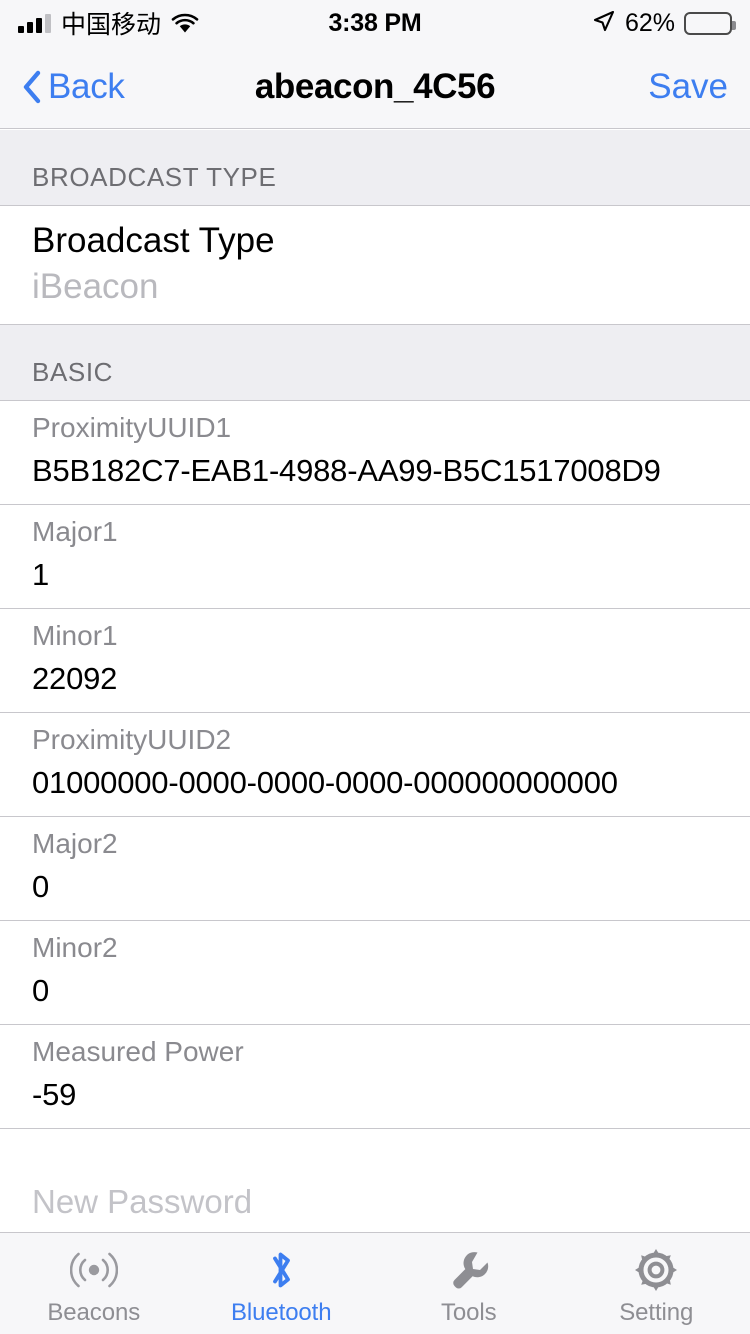 This screenshot has height=1334, width=750. Describe the element at coordinates (656, 1312) in the screenshot. I see `tab-label: Setting` at that location.